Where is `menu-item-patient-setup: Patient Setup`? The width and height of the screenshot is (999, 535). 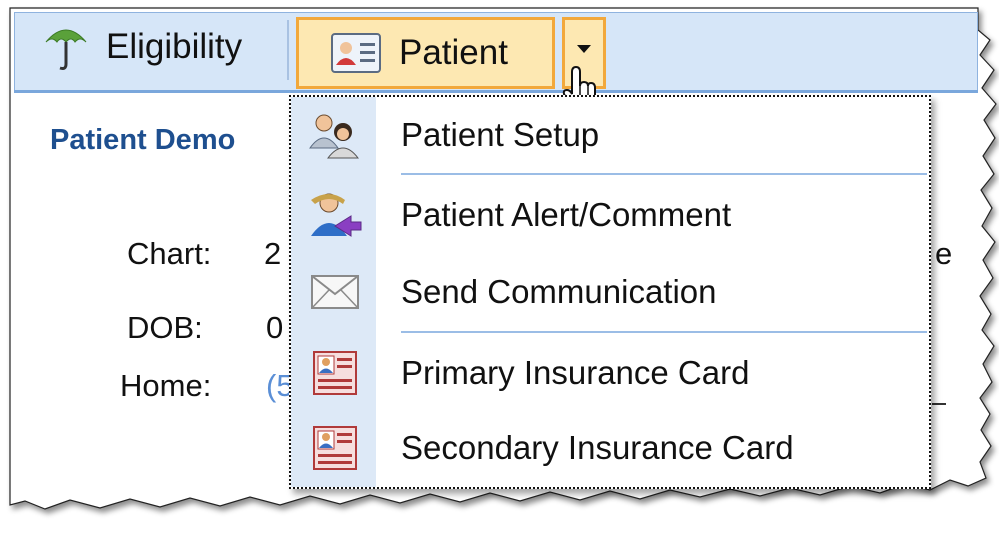
menu-item-patient-setup: Patient Setup is located at coordinates (610, 135).